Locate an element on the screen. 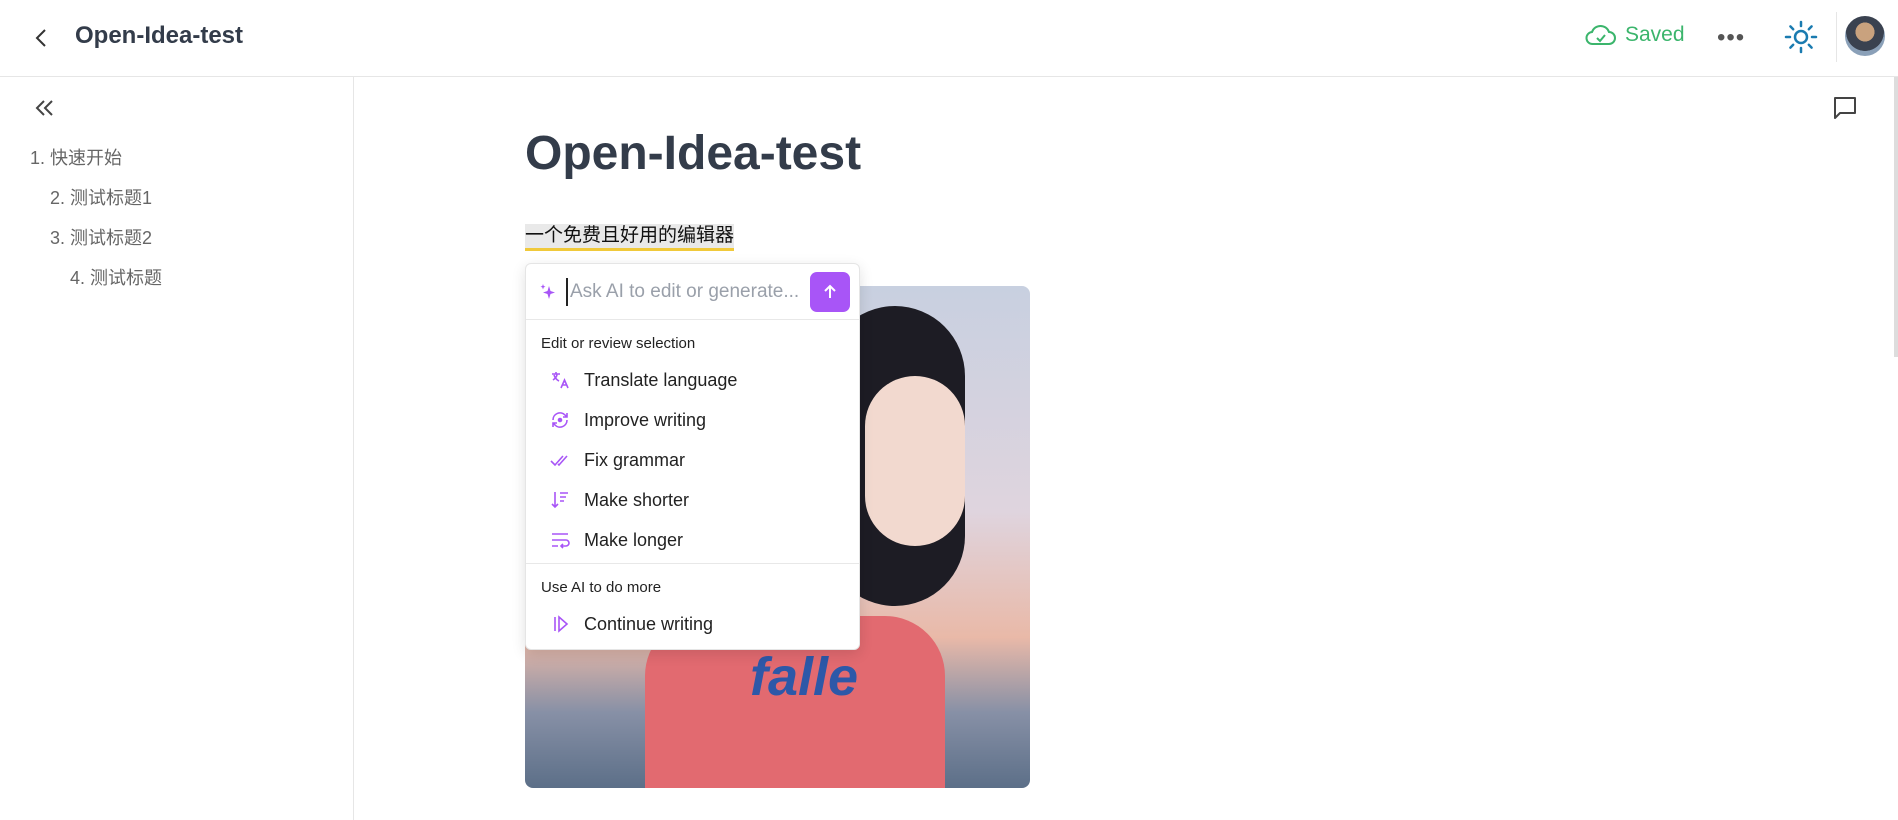  translate-icon is located at coordinates (560, 380).